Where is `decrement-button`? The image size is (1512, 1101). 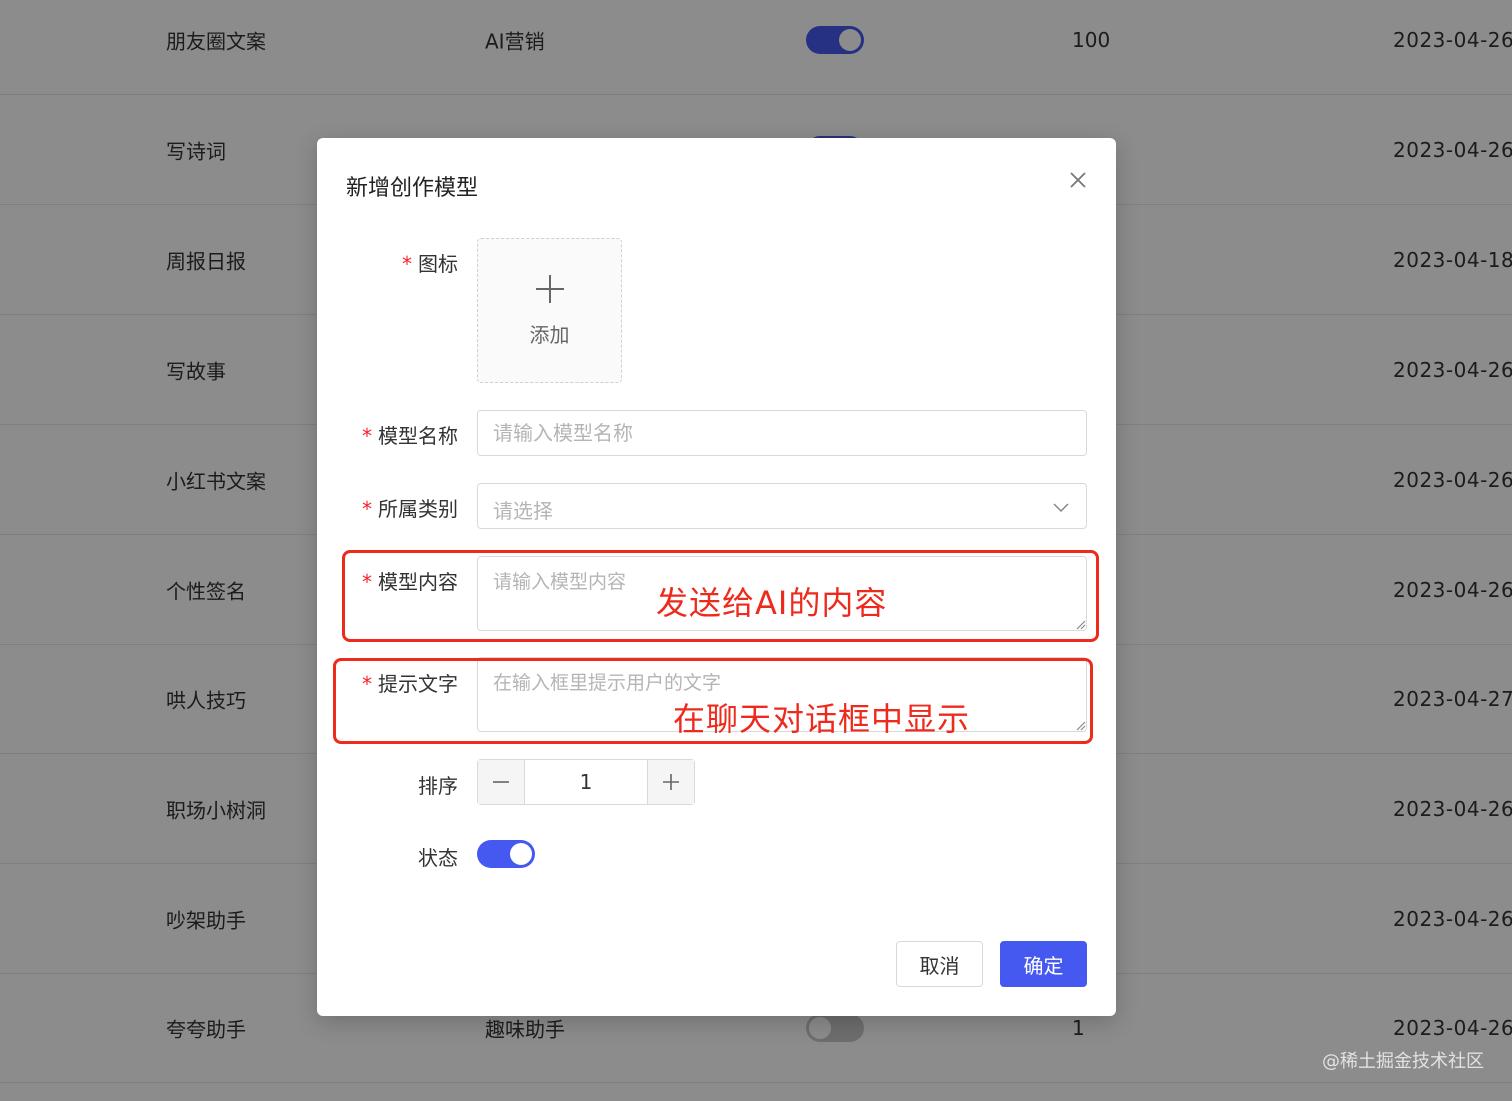
decrement-button is located at coordinates (501, 782).